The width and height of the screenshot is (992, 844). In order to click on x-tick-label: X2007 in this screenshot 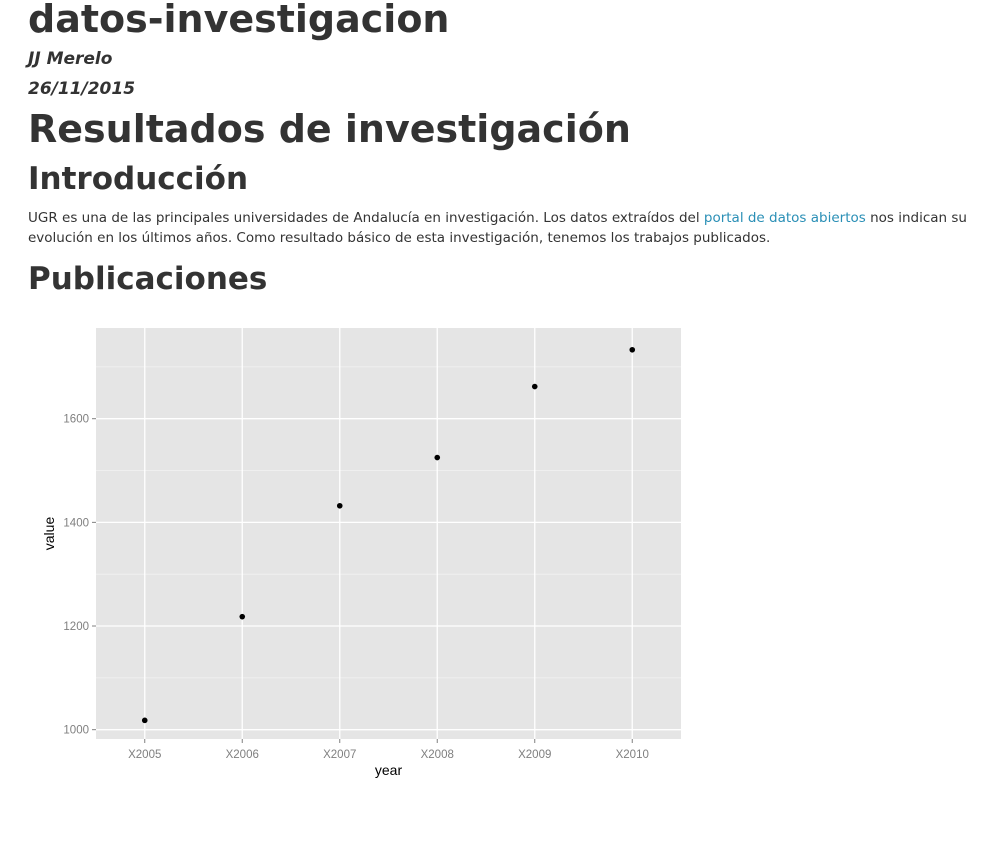, I will do `click(339, 755)`.